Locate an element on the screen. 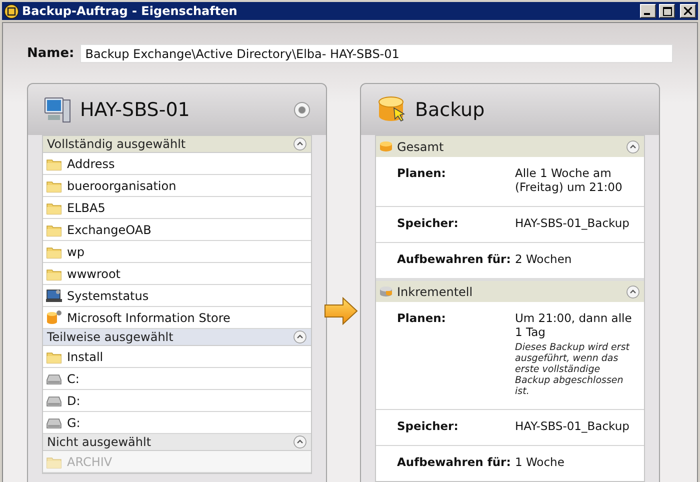 The image size is (700, 482). field-value: Um 21:00, dann alle 1 Tag is located at coordinates (574, 325).